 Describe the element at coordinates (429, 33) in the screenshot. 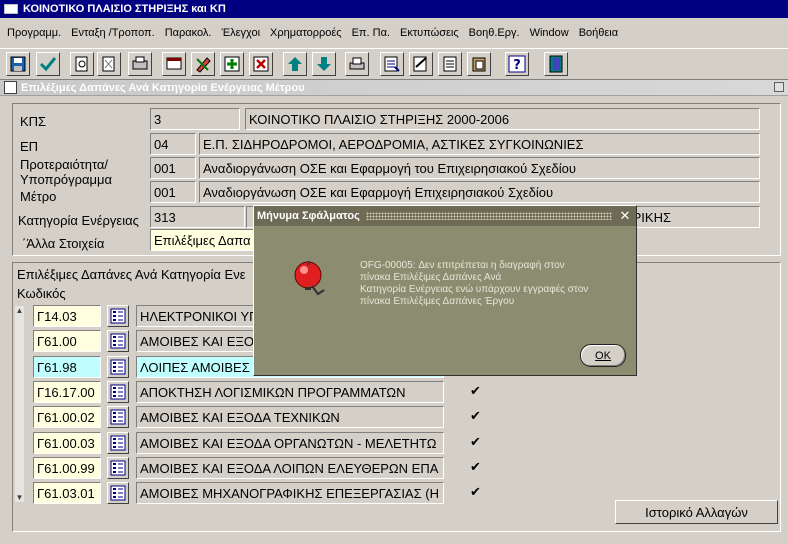

I see `menu-prints: Εκτυπώσεις` at that location.